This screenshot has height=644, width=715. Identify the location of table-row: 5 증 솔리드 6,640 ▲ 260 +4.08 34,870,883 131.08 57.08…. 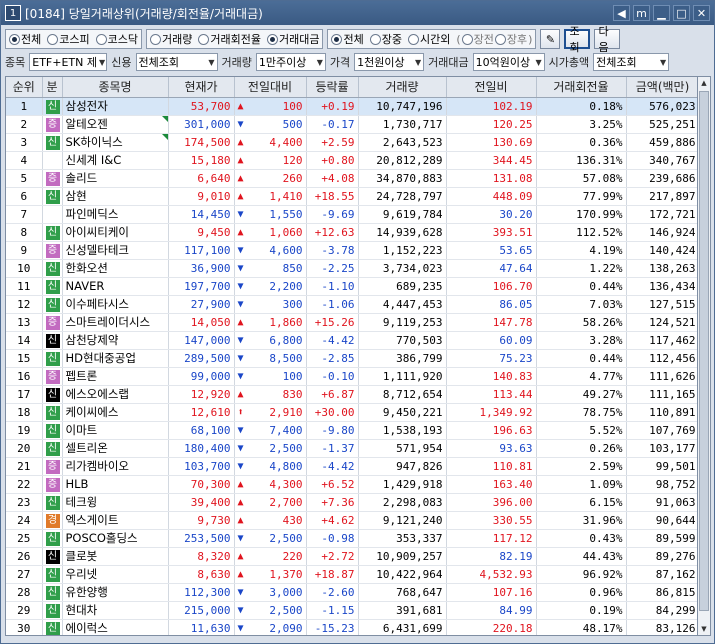
(351, 178).